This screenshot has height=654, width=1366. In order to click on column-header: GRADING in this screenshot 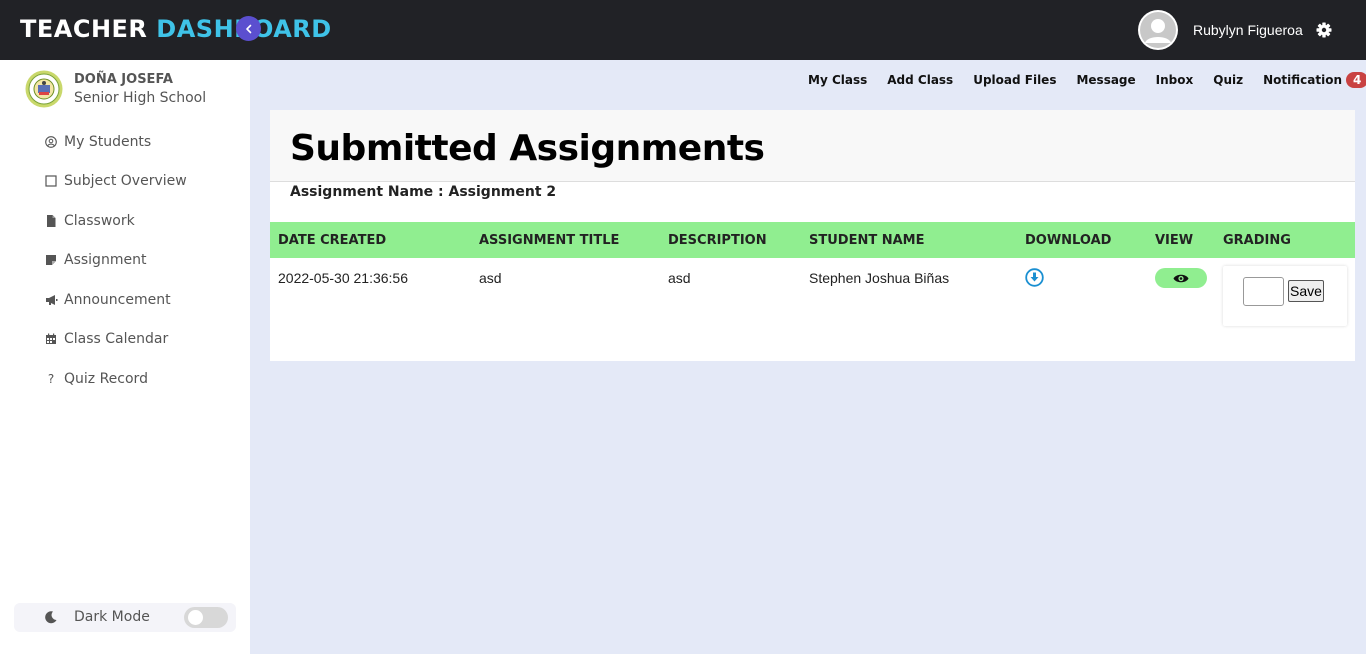, I will do `click(1257, 240)`.